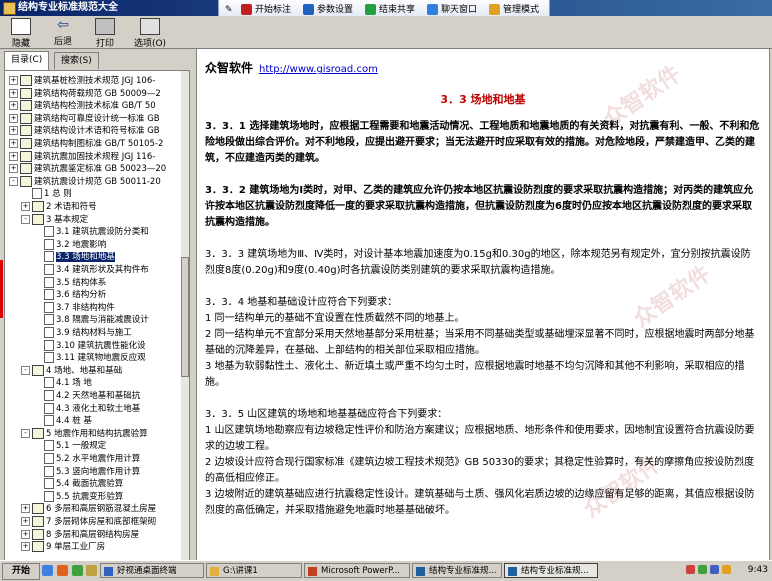  What do you see at coordinates (266, 10) in the screenshot?
I see `start-annotation-button: 开始标注` at bounding box center [266, 10].